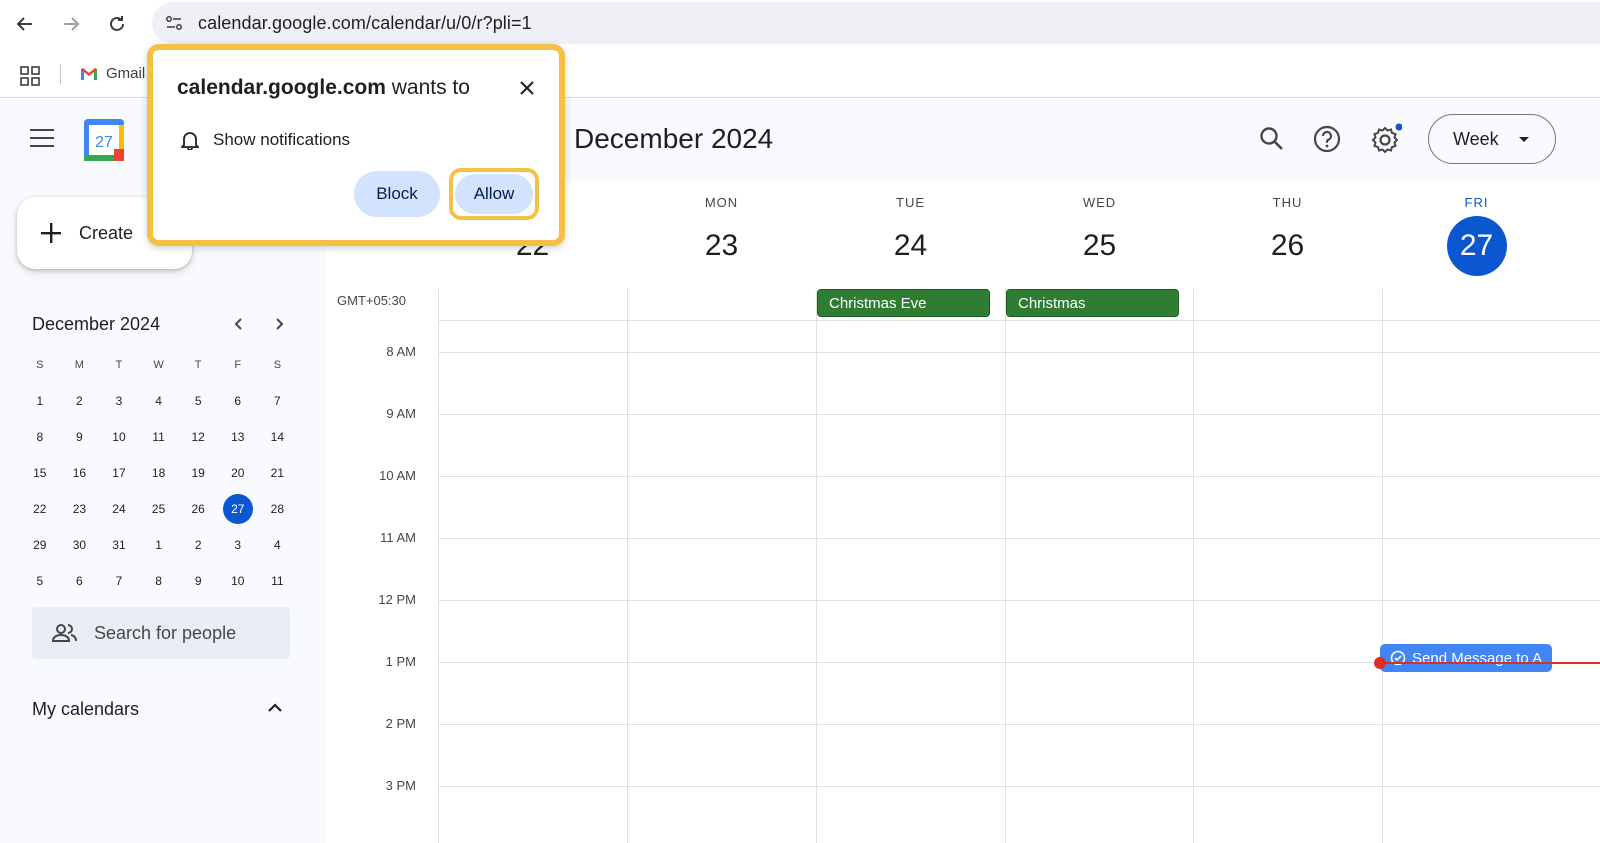 This screenshot has width=1600, height=843. What do you see at coordinates (80, 473) in the screenshot?
I see `mini-day: 16` at bounding box center [80, 473].